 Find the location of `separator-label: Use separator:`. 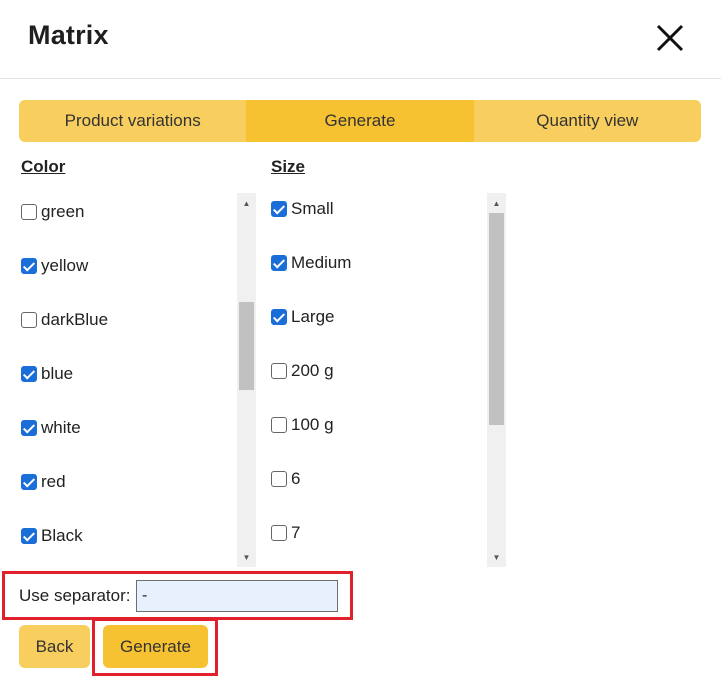

separator-label: Use separator: is located at coordinates (75, 595).